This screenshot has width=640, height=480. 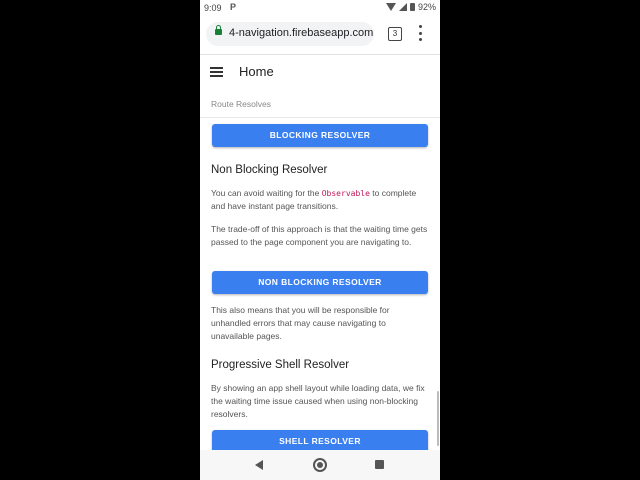 I want to click on non-blocking-resolver-button: NON BLOCKING RESOLVER, so click(x=320, y=282).